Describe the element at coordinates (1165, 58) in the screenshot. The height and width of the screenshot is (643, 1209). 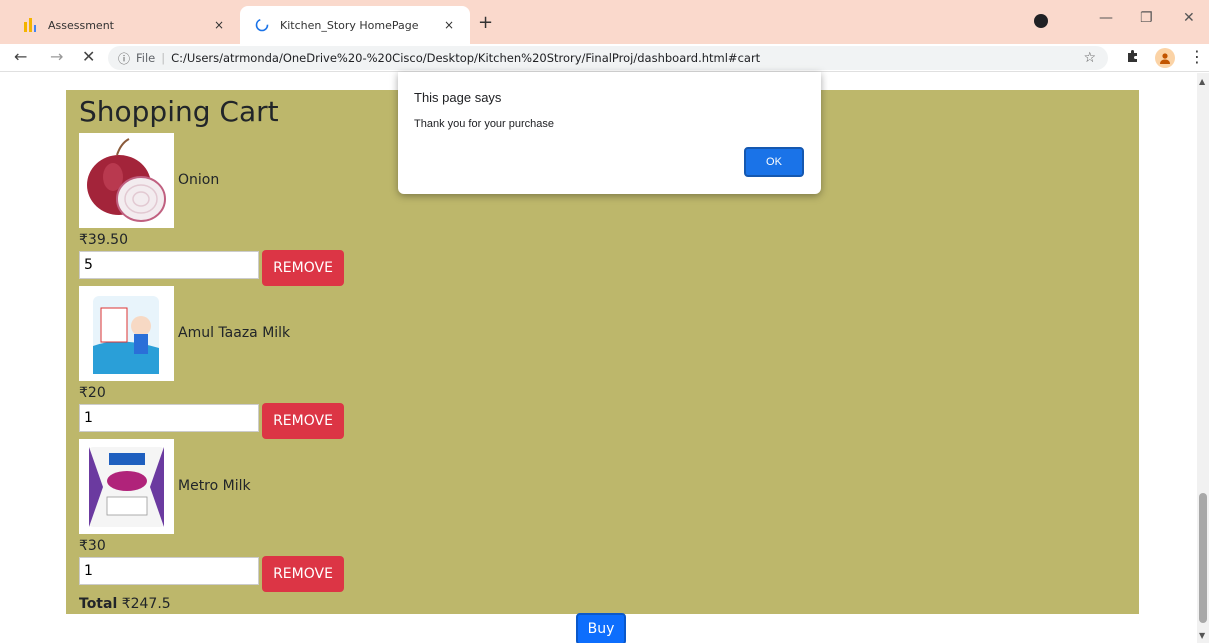
I see `profile-avatar-icon` at that location.